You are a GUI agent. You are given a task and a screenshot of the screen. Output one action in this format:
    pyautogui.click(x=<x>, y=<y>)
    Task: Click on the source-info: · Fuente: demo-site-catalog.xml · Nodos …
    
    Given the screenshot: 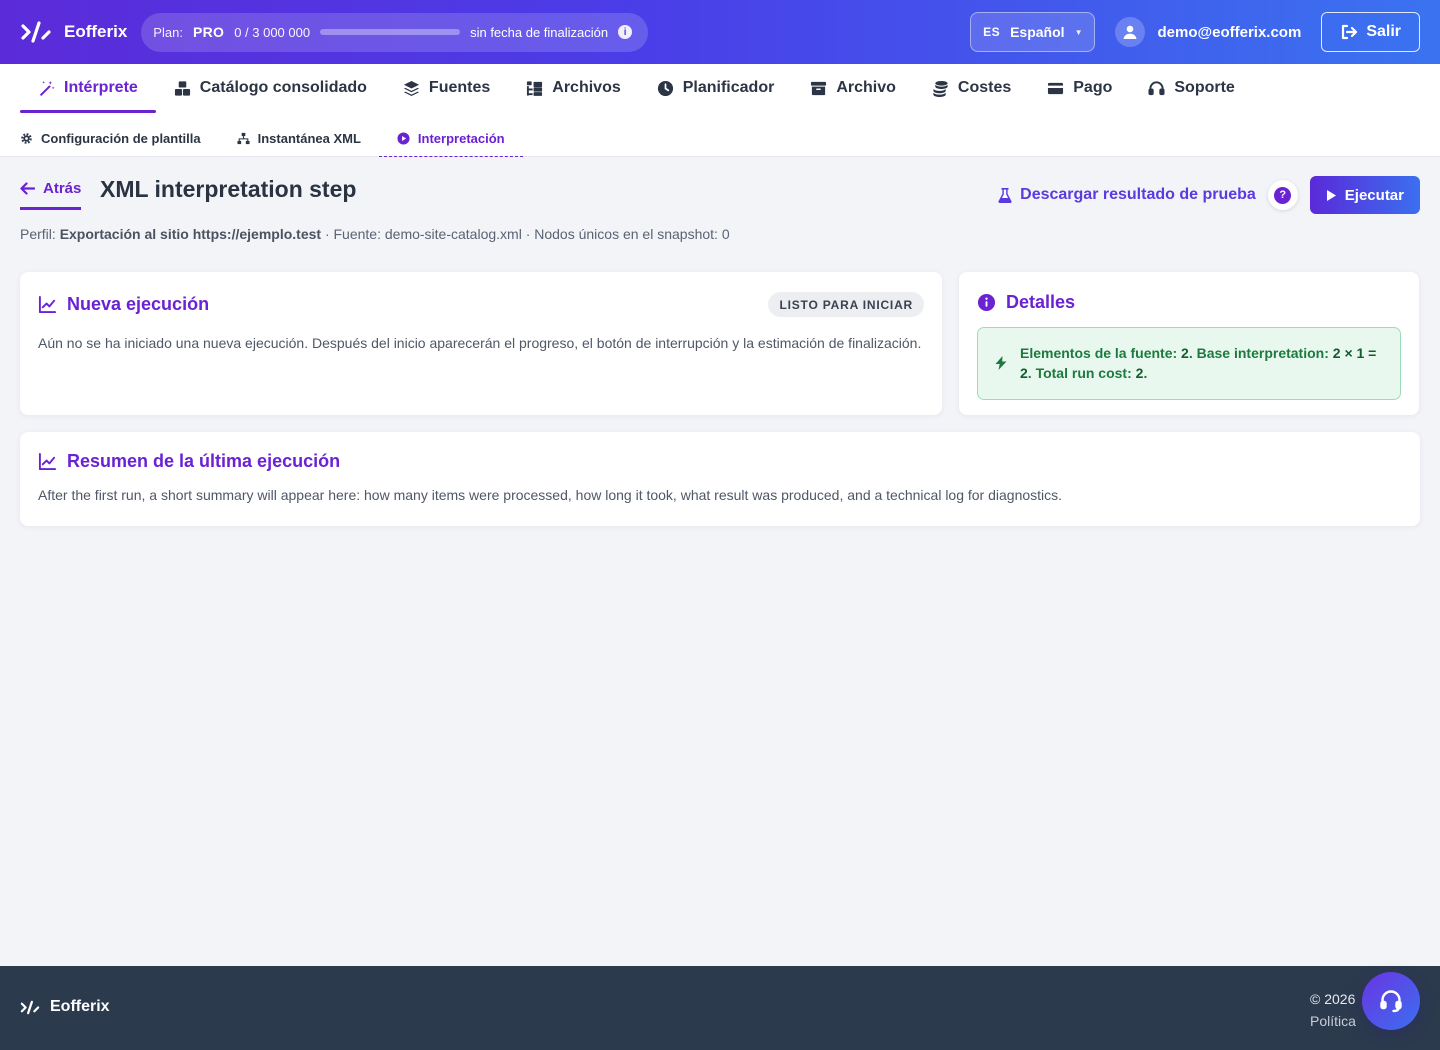 What is the action you would take?
    pyautogui.click(x=527, y=234)
    